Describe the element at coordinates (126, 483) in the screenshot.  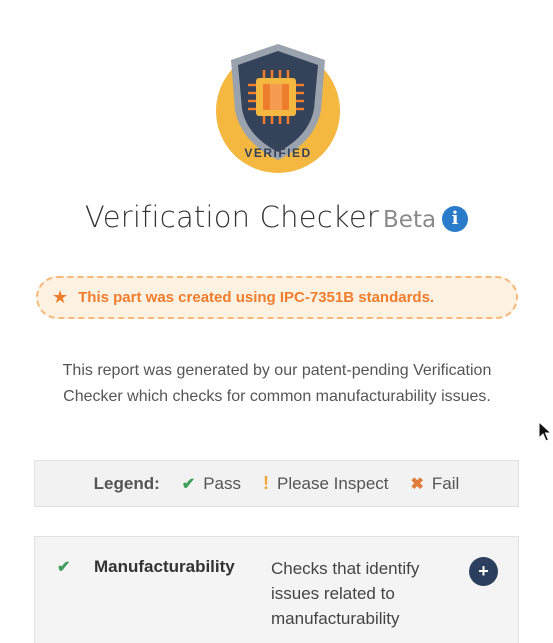
I see `legend-label: Legend:` at that location.